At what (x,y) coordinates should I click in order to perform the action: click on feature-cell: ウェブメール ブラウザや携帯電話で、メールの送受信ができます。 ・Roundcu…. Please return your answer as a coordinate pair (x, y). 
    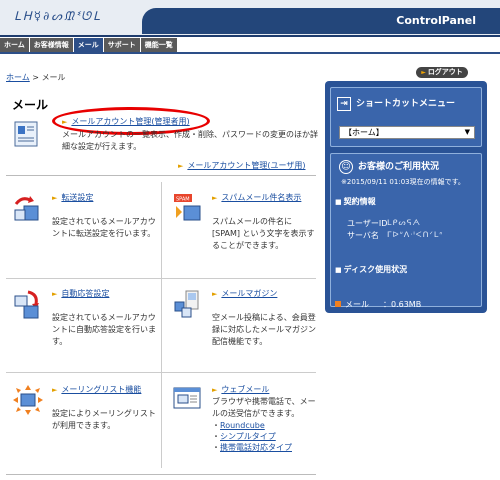
    Looking at the image, I should click on (241, 425).